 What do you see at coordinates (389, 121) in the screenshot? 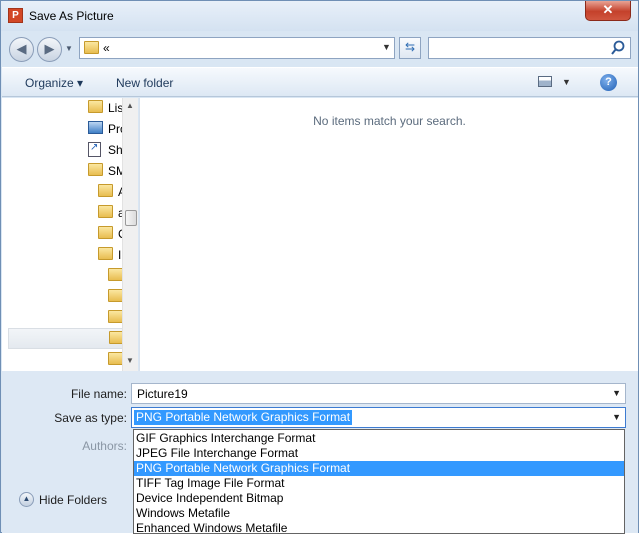
I see `empty-results-message: No items match your search.` at bounding box center [389, 121].